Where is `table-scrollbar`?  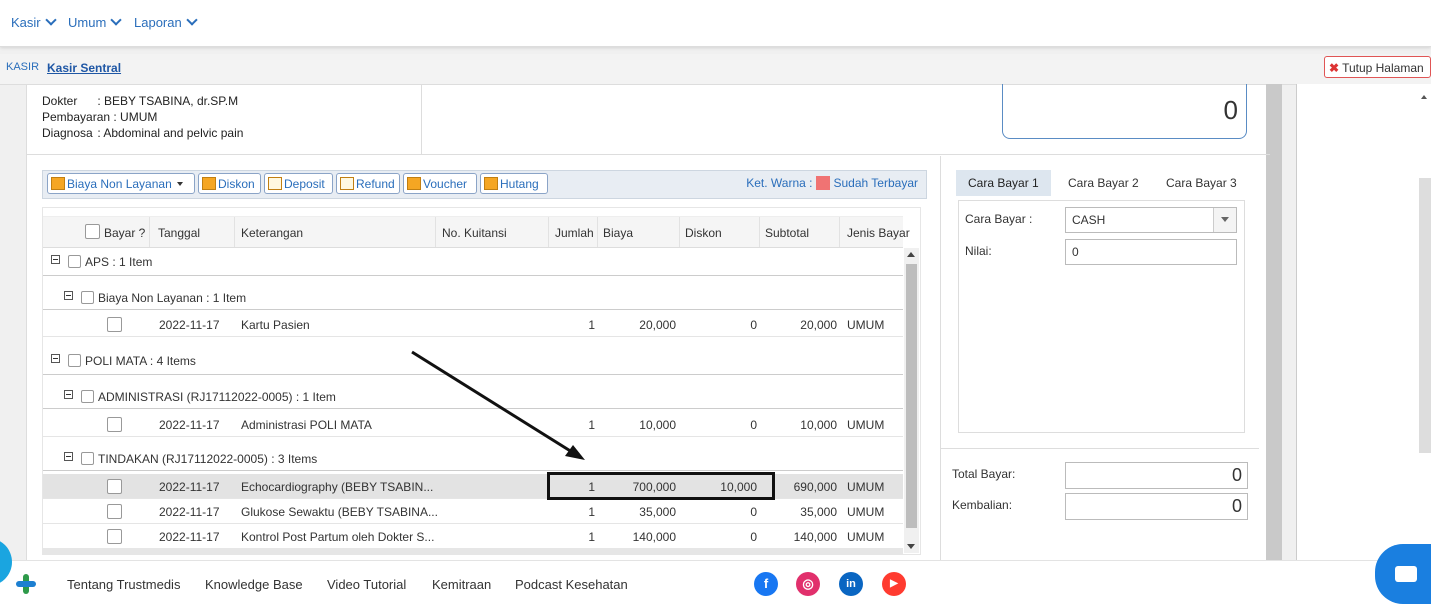
table-scrollbar is located at coordinates (911, 400).